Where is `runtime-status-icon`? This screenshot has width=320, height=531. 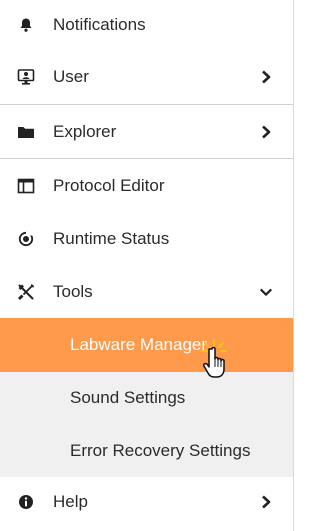
runtime-status-icon is located at coordinates (26, 239).